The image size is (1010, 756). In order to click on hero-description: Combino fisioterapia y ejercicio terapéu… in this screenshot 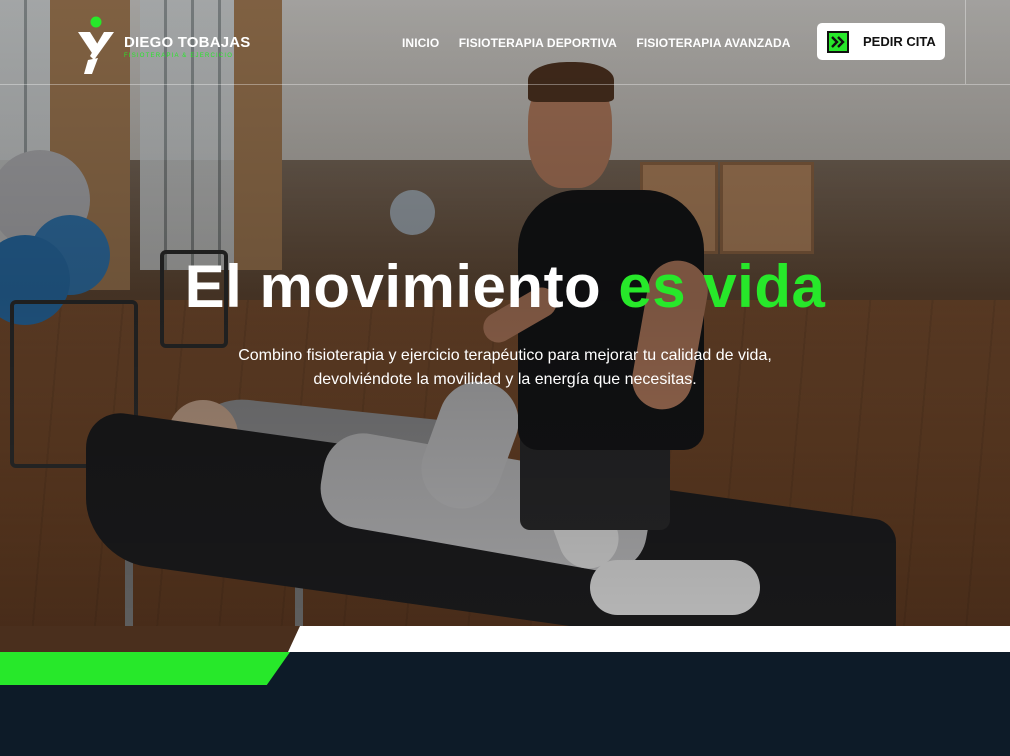, I will do `click(505, 367)`.